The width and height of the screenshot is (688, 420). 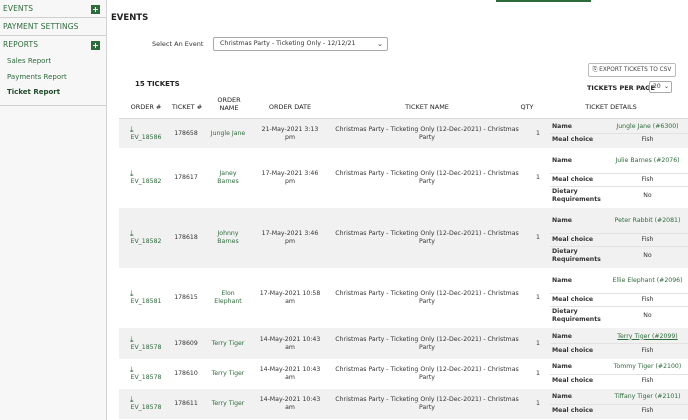 What do you see at coordinates (647, 127) in the screenshot?
I see `attendee-link: Jungle Jane (#6300)` at bounding box center [647, 127].